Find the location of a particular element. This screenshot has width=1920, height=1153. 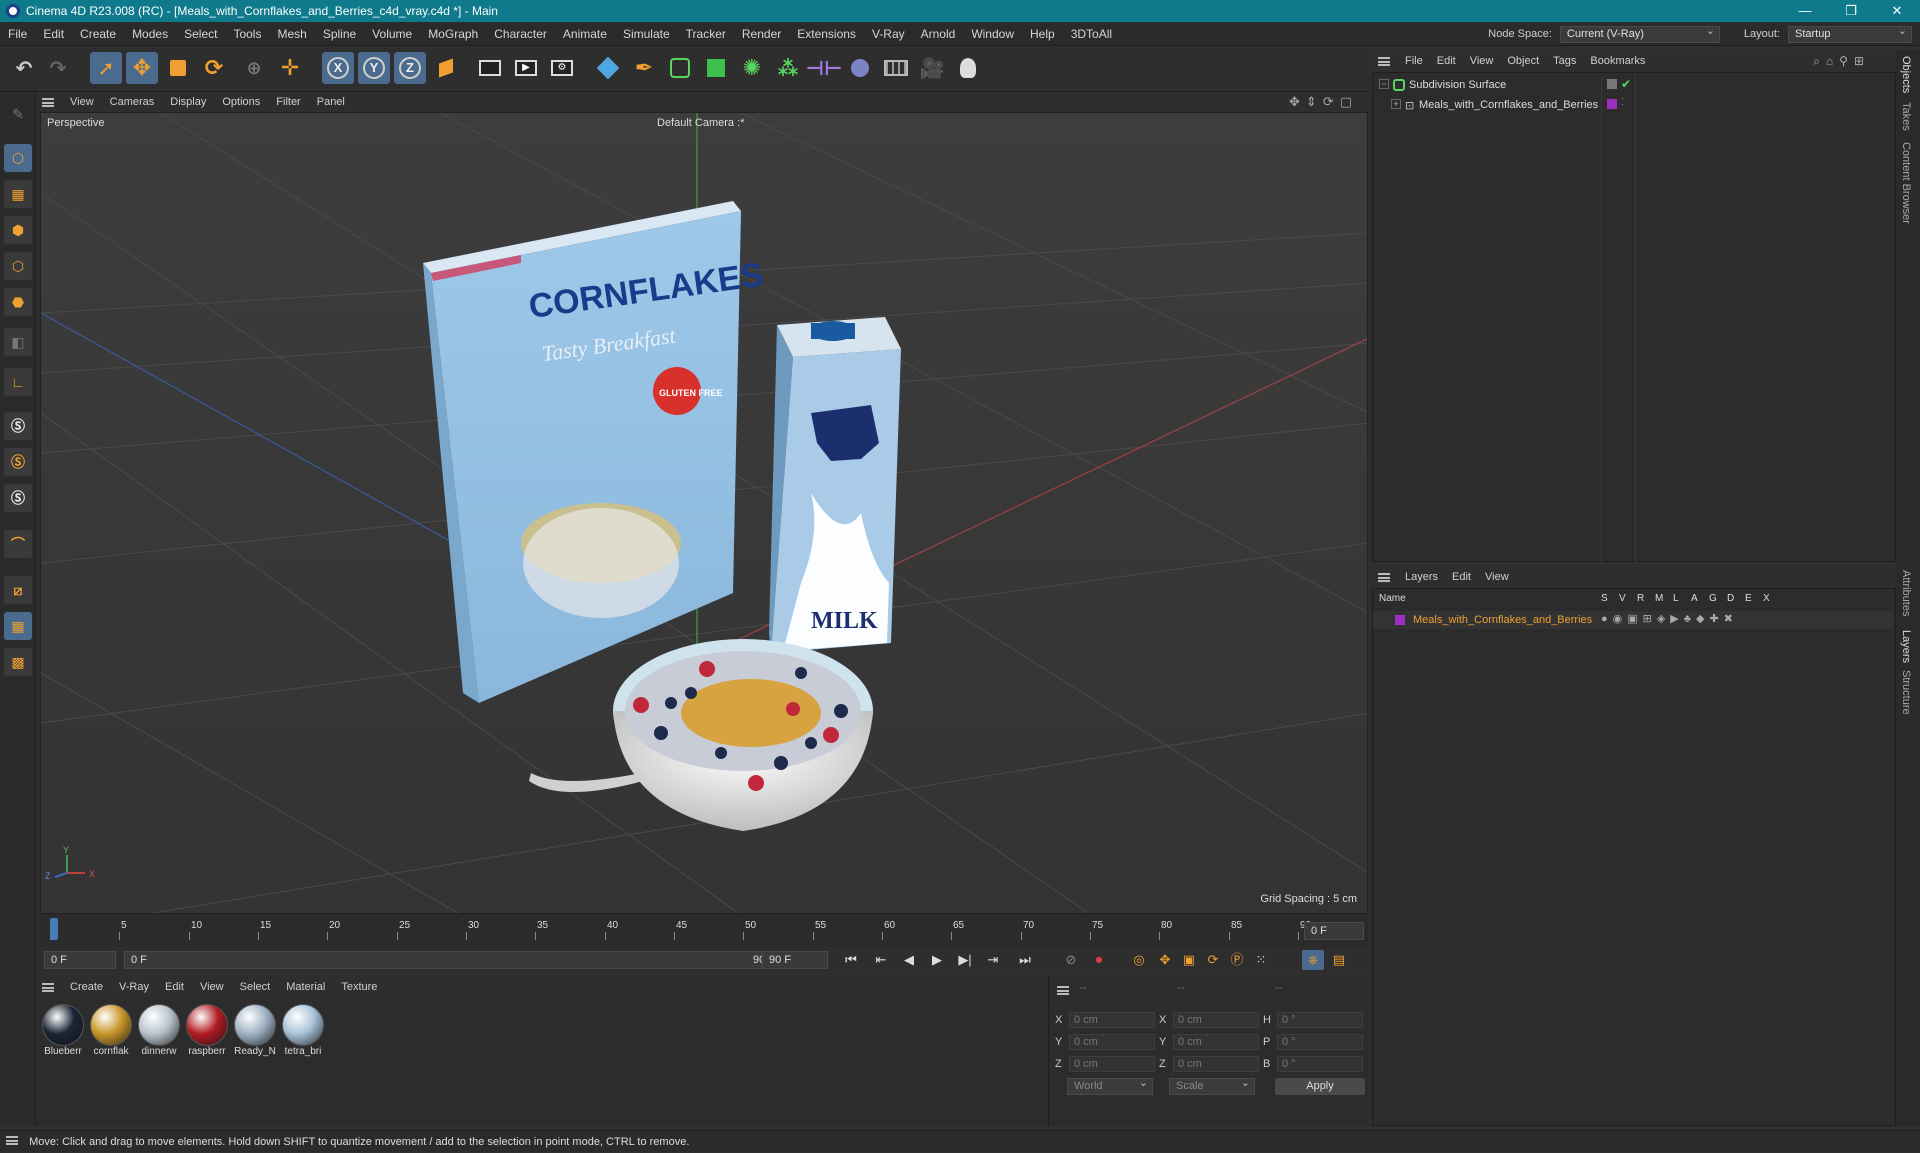

material-swatch: Blueberr is located at coordinates (63, 1030).